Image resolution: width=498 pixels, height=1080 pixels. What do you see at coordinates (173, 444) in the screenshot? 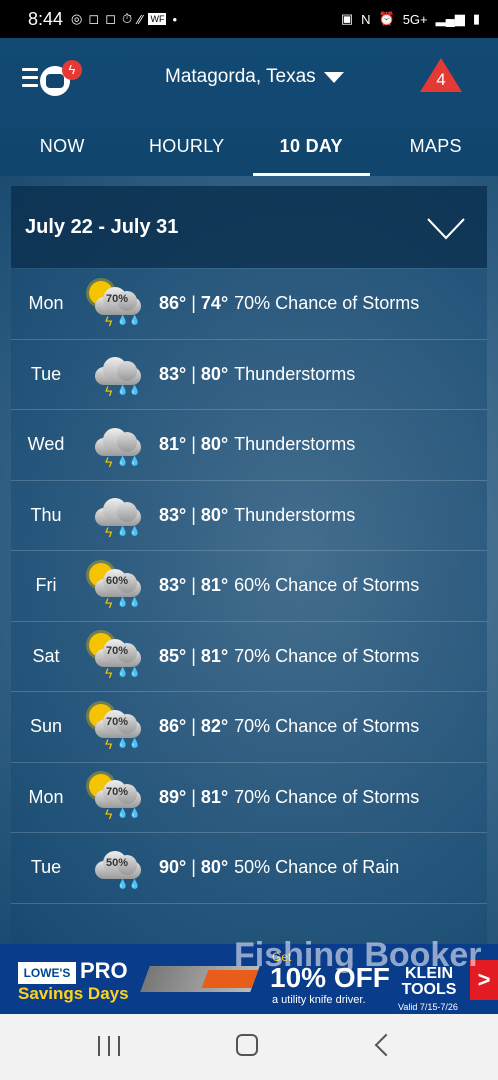
I see `high-temp: 81°` at bounding box center [173, 444].